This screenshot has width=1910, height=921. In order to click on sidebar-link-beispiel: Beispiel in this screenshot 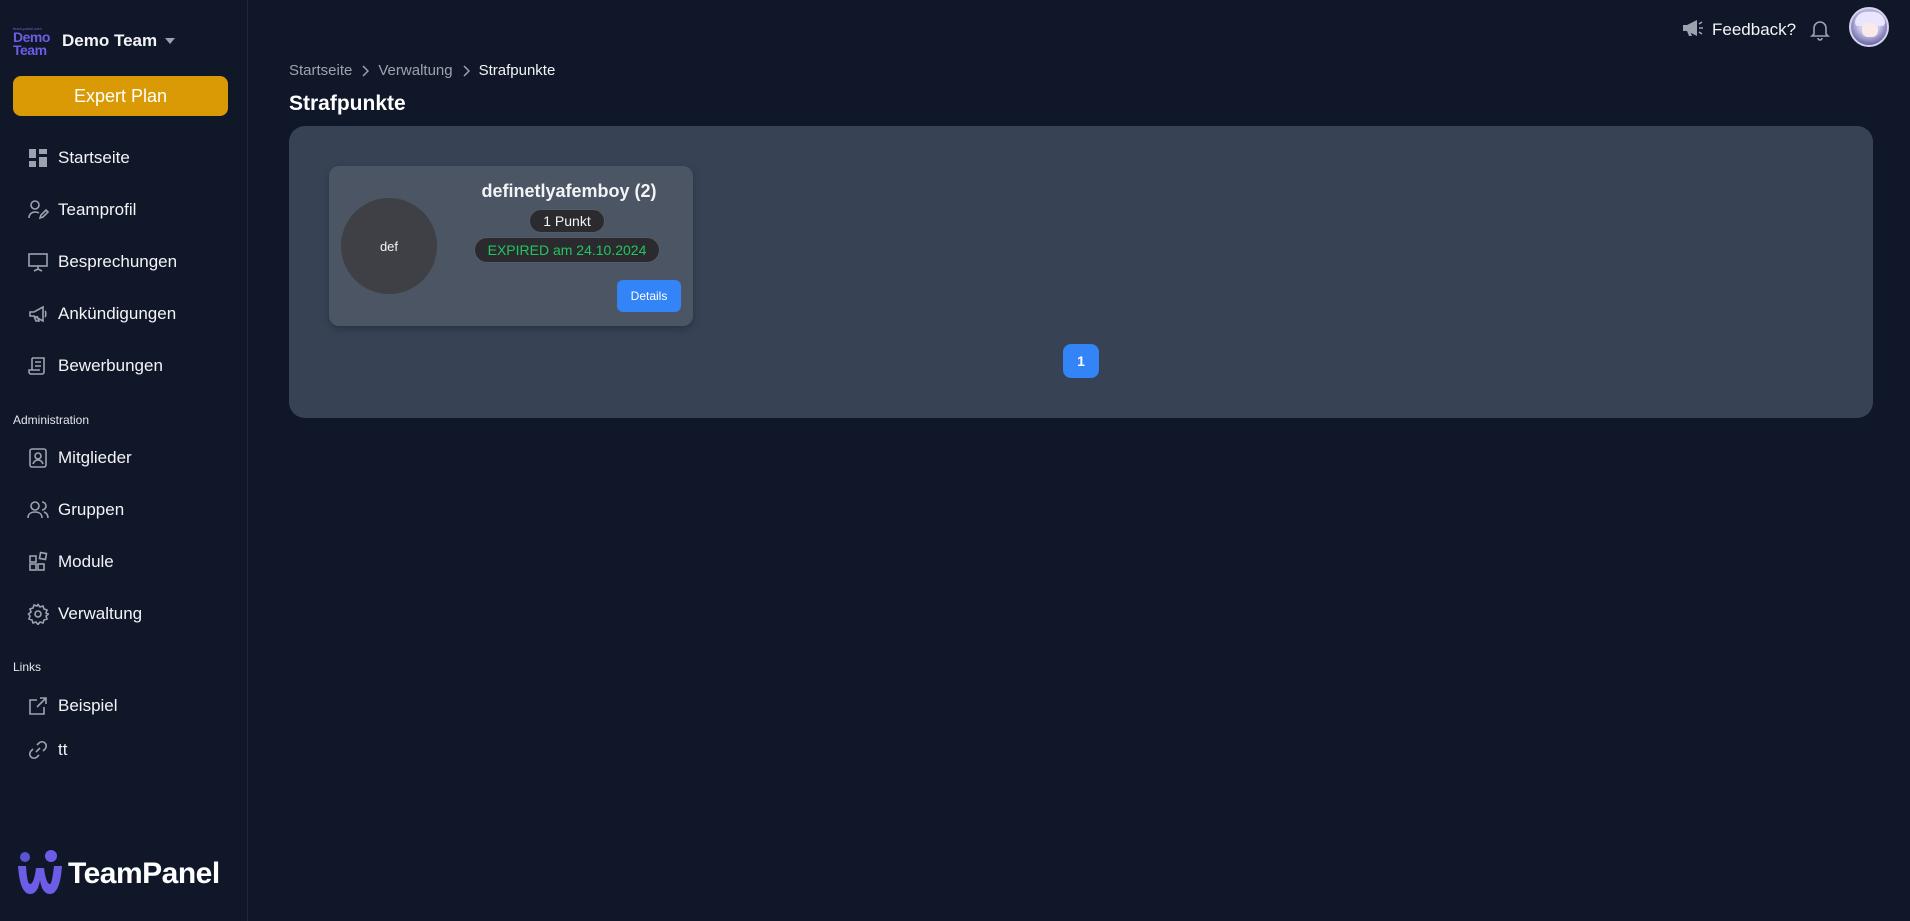, I will do `click(128, 706)`.